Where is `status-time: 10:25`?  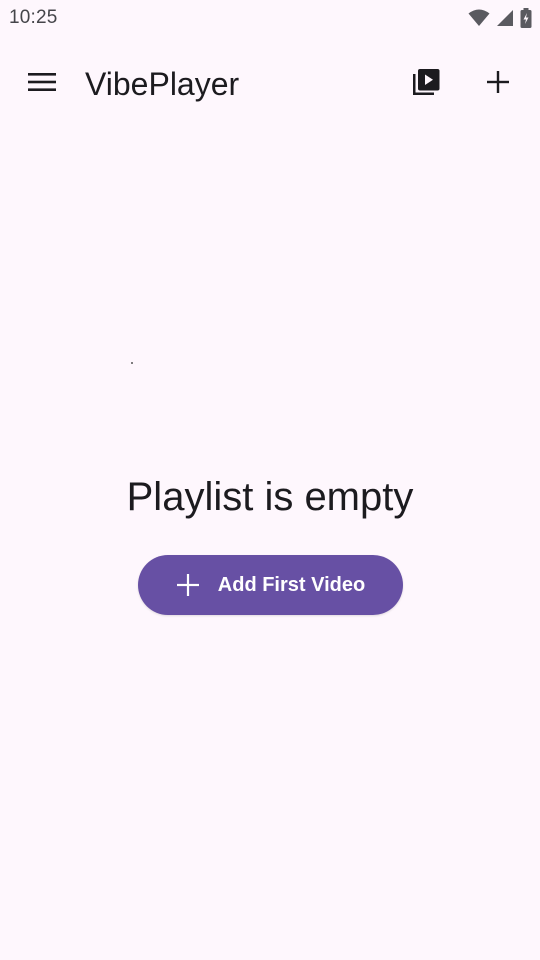
status-time: 10:25 is located at coordinates (33, 17).